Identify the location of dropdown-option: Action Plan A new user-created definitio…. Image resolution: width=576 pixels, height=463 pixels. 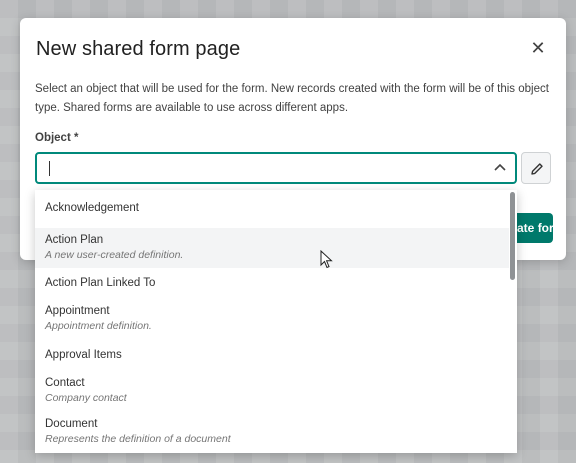
(272, 248).